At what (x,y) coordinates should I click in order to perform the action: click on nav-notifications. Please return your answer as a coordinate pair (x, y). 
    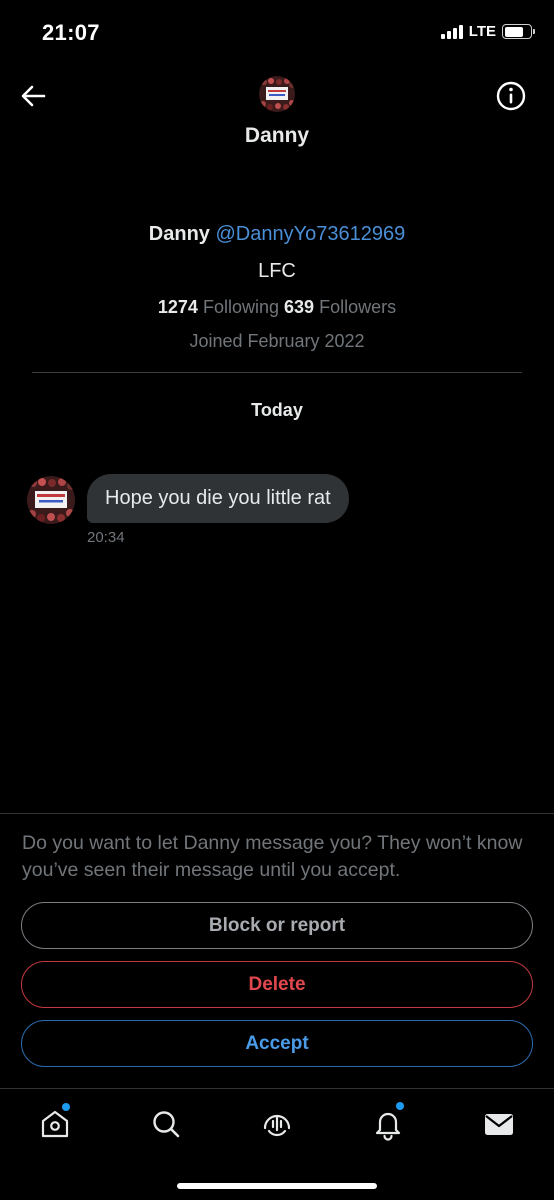
    Looking at the image, I should click on (388, 1124).